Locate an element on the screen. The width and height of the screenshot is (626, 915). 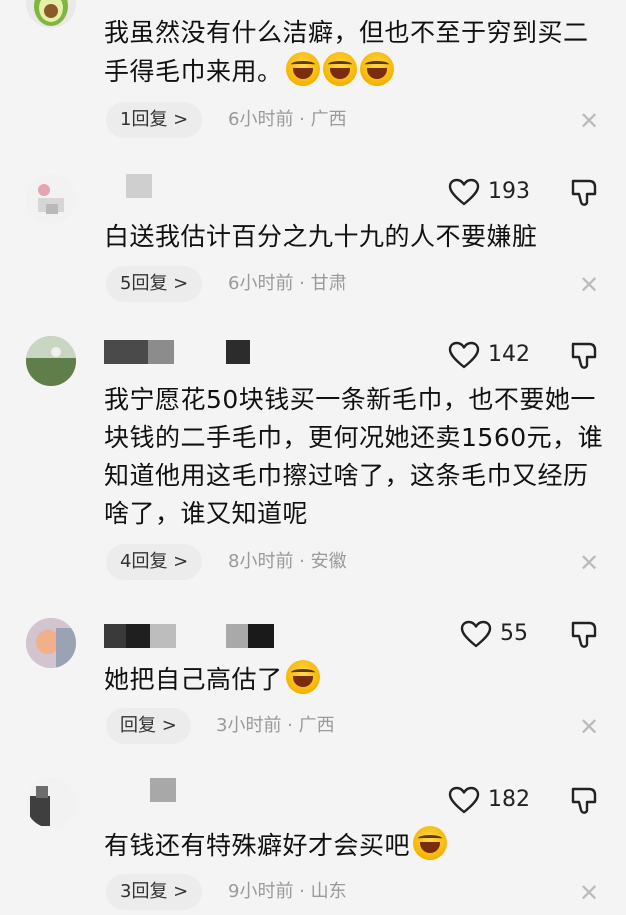
like-button: 193 is located at coordinates (503, 193).